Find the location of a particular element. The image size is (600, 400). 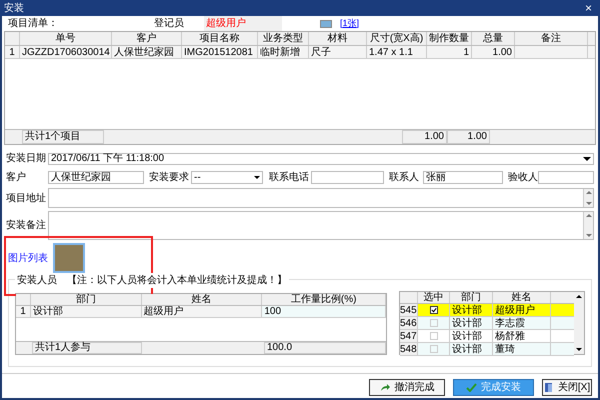

table-cell: 1.00 is located at coordinates (493, 52).